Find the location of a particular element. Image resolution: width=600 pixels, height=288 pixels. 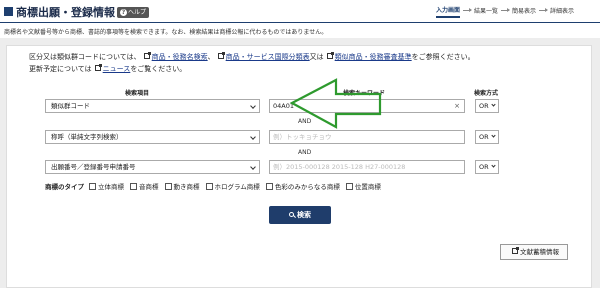

method-select-2: OR is located at coordinates (487, 137).